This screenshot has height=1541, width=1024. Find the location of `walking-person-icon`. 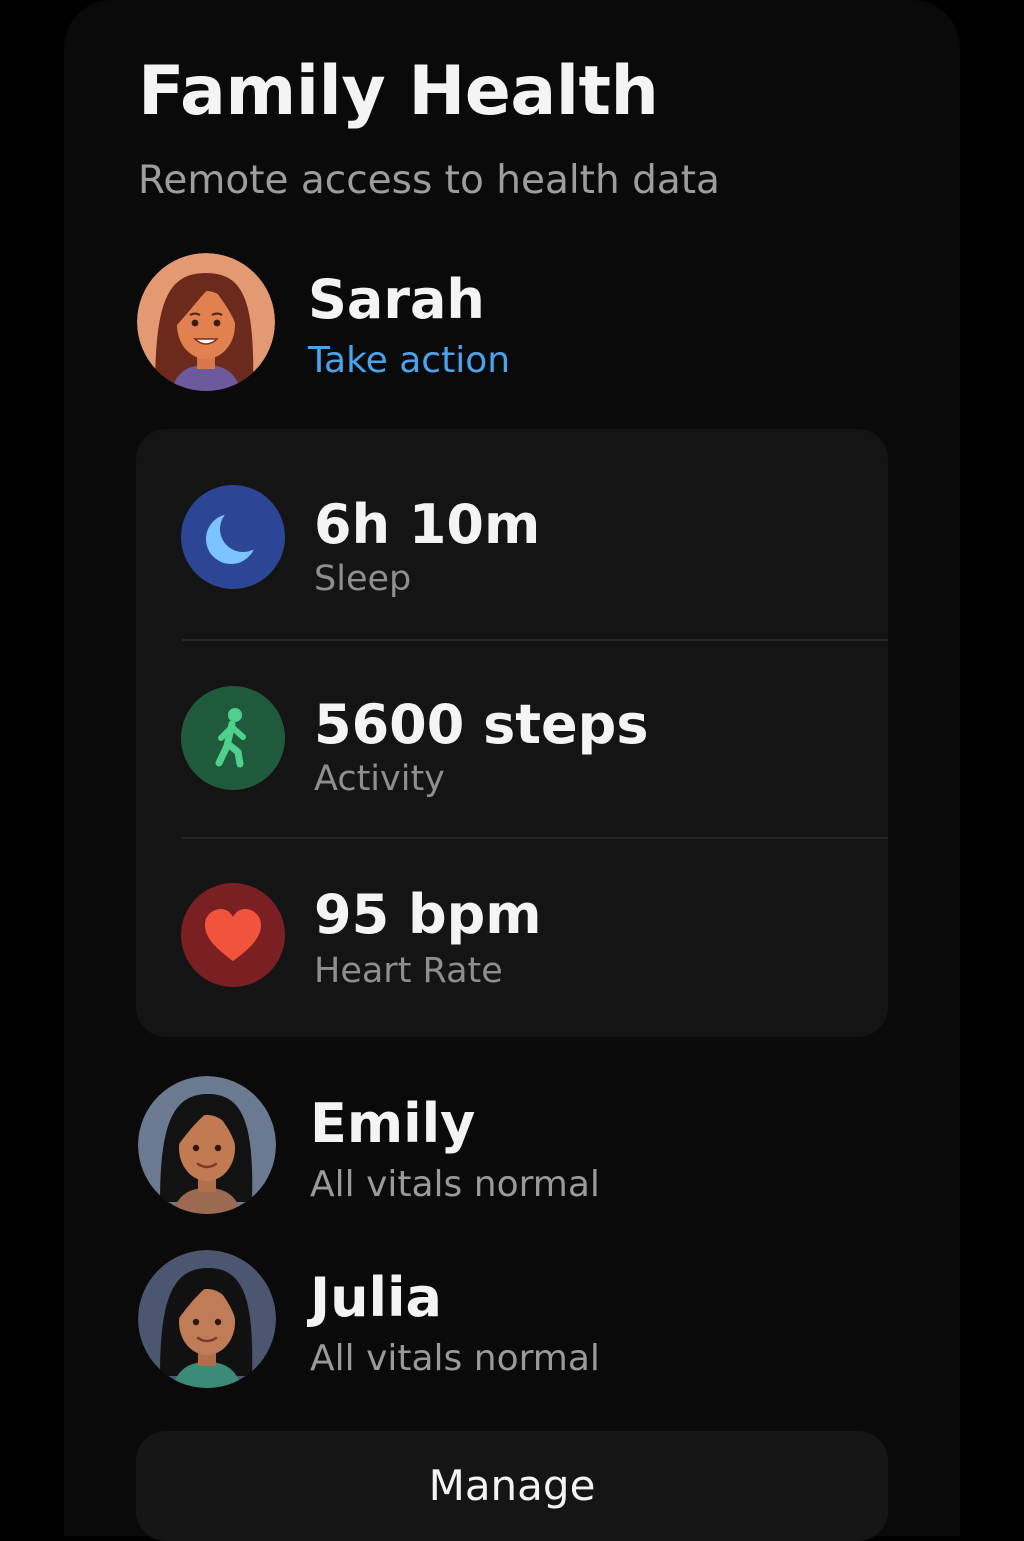

walking-person-icon is located at coordinates (233, 738).